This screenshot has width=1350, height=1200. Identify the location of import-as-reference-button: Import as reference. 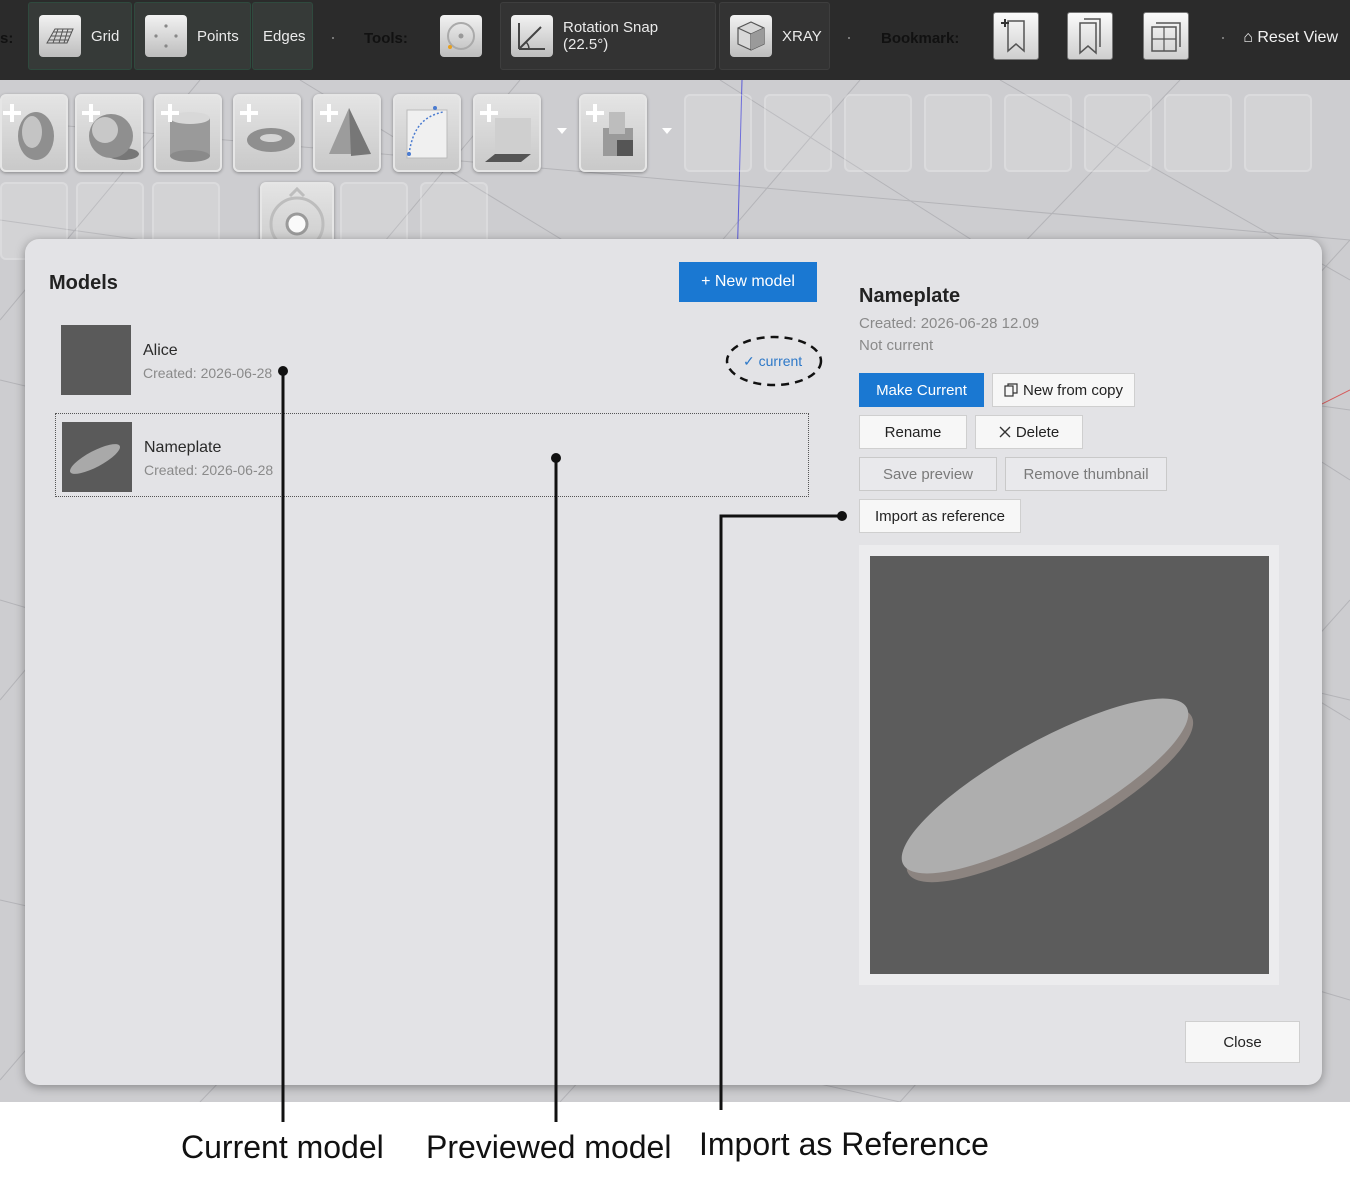
(940, 516).